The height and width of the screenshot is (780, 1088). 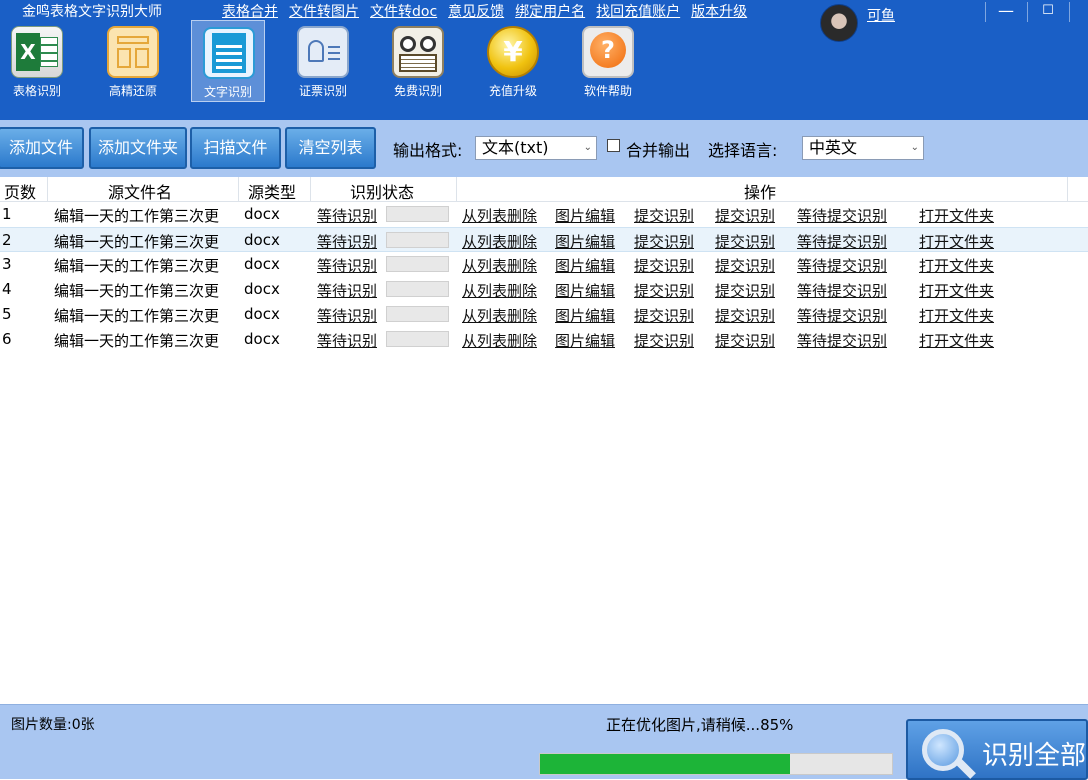 I want to click on tool-software-help: ? 软件帮助, so click(x=608, y=61).